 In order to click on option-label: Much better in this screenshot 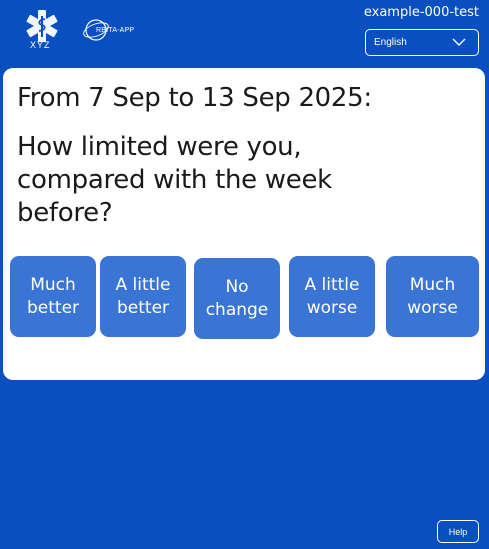, I will do `click(53, 296)`.